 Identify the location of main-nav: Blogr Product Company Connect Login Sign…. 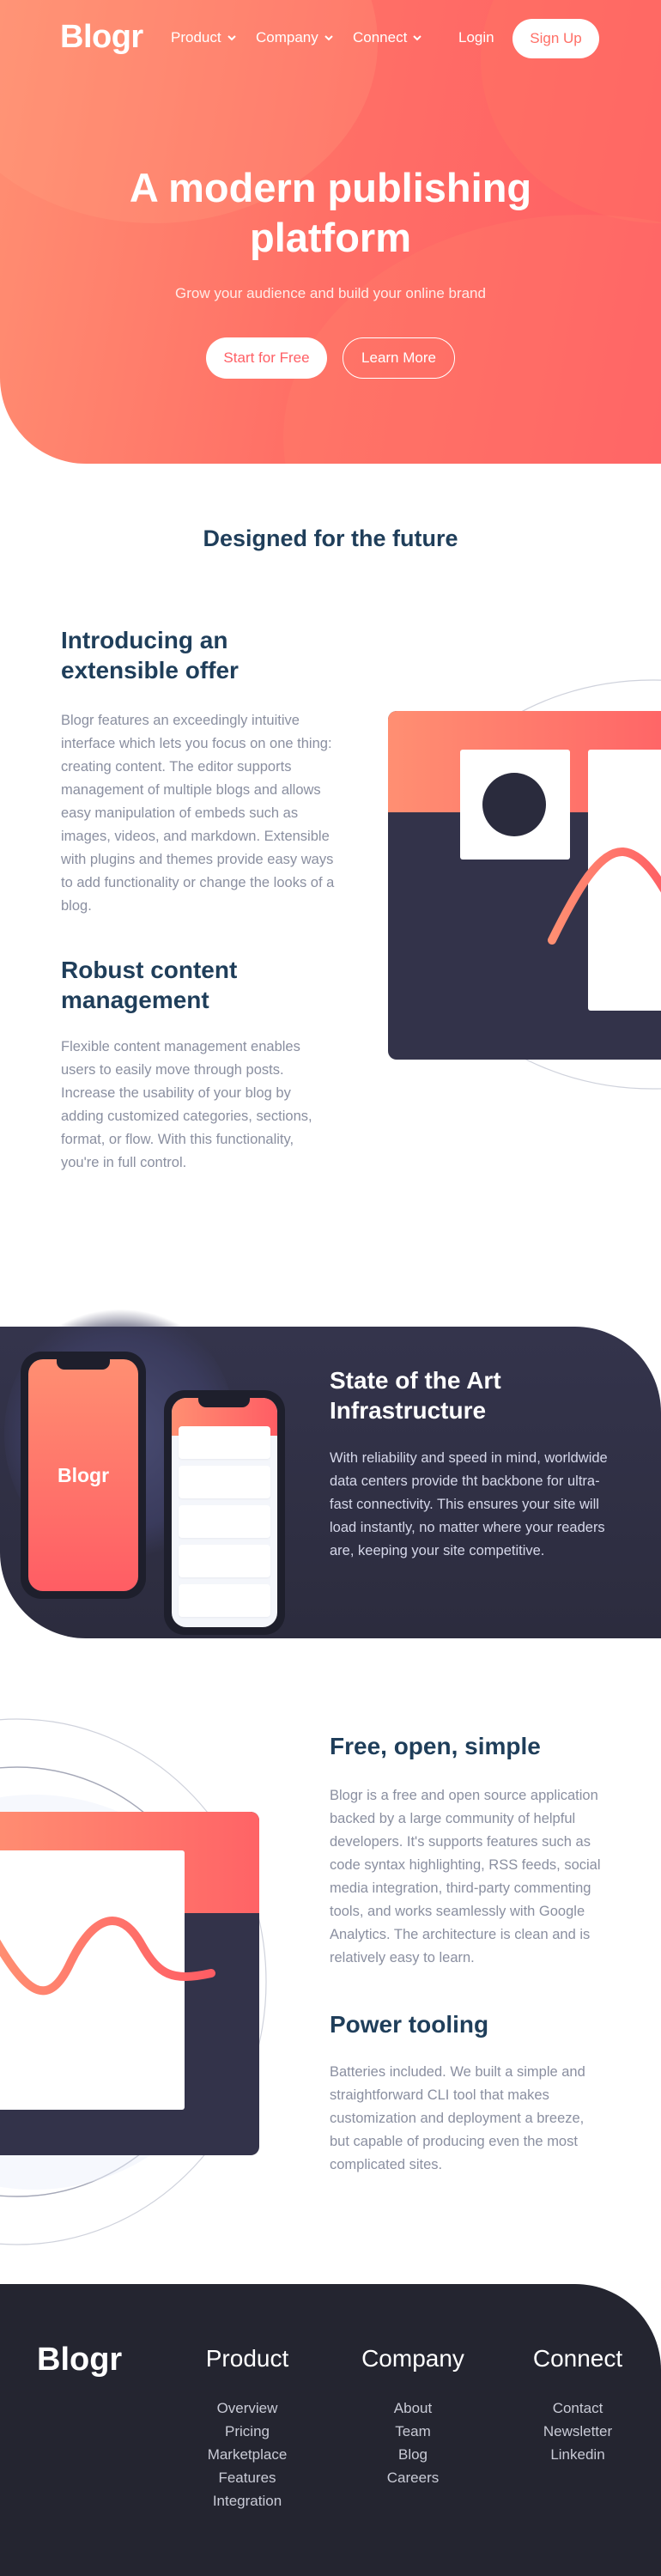
(330, 38).